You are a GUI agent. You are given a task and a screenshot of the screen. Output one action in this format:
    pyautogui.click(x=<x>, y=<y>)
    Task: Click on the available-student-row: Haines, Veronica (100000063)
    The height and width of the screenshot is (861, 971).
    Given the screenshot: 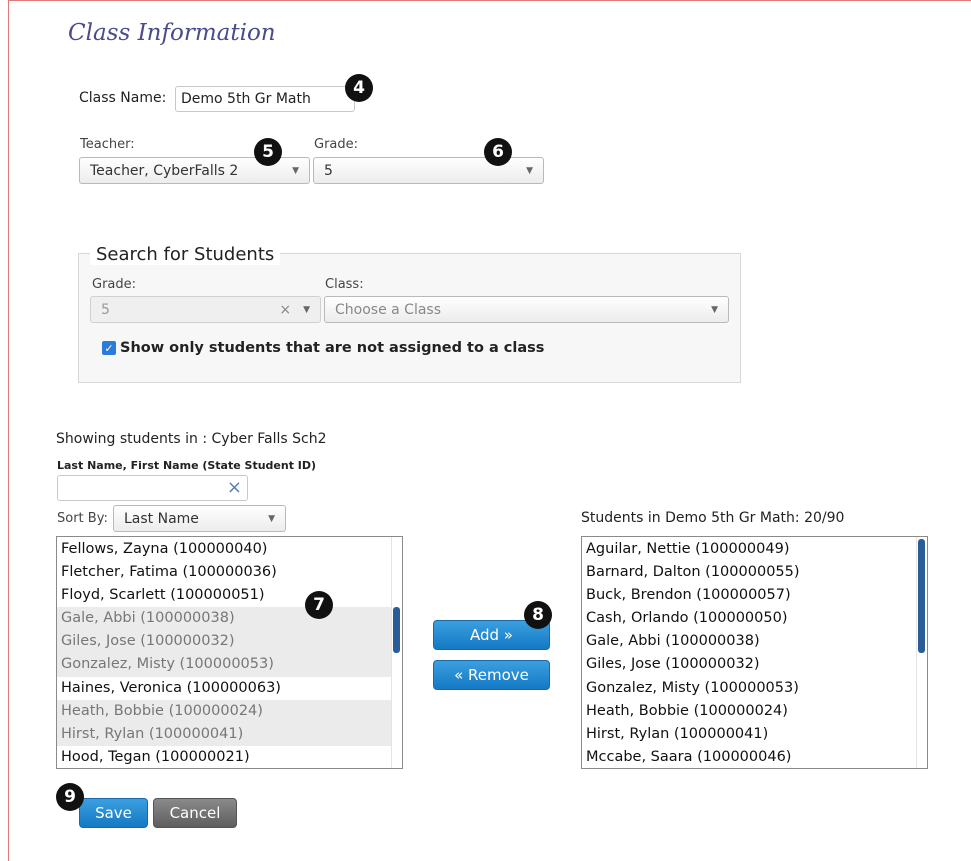 What is the action you would take?
    pyautogui.click(x=224, y=688)
    